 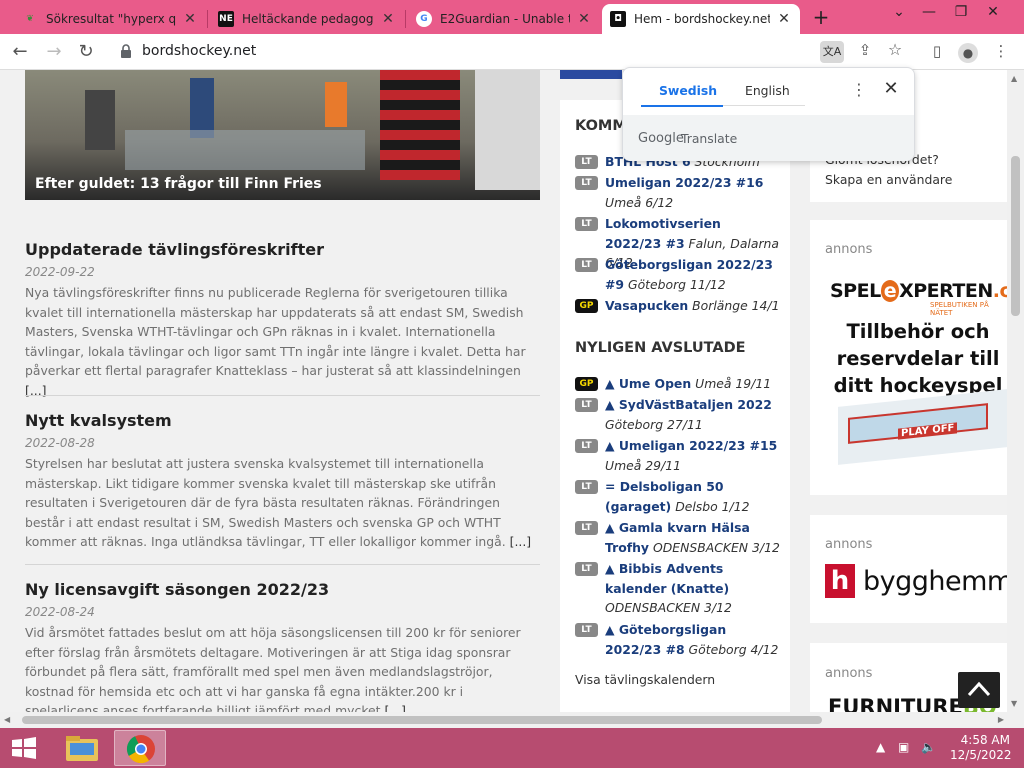 What do you see at coordinates (54, 52) in the screenshot?
I see `forward-button: →` at bounding box center [54, 52].